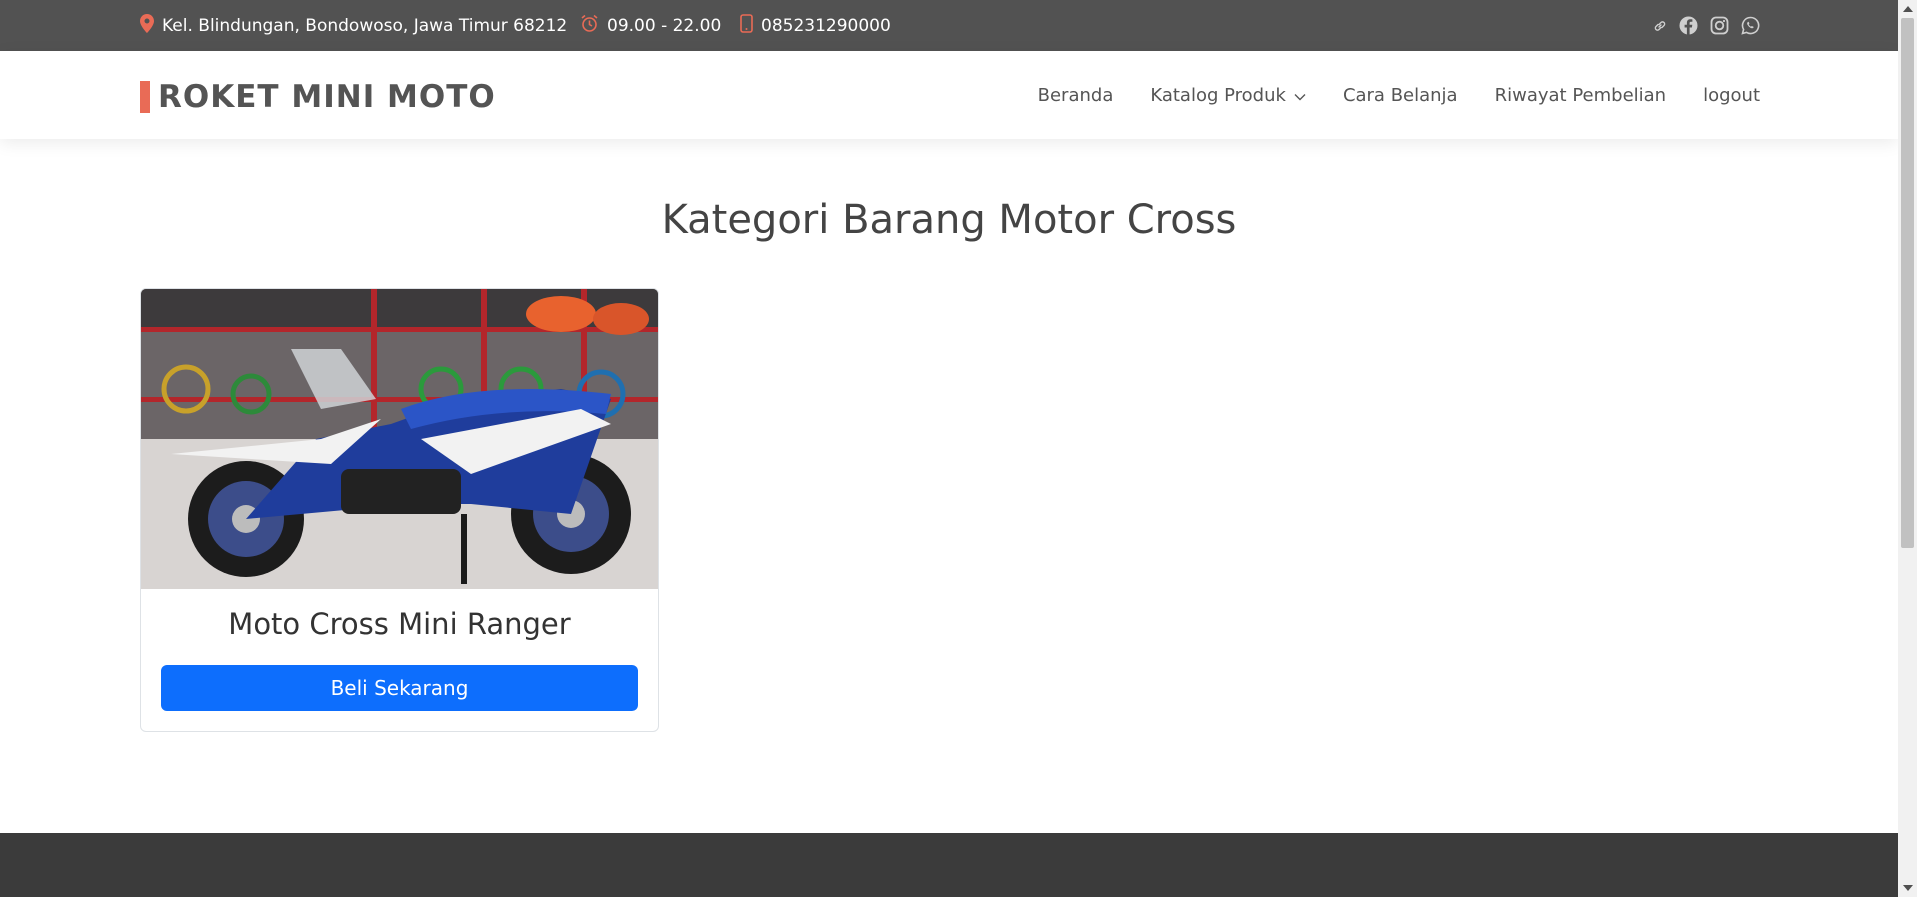 The image size is (1917, 897). I want to click on product-image, so click(399, 439).